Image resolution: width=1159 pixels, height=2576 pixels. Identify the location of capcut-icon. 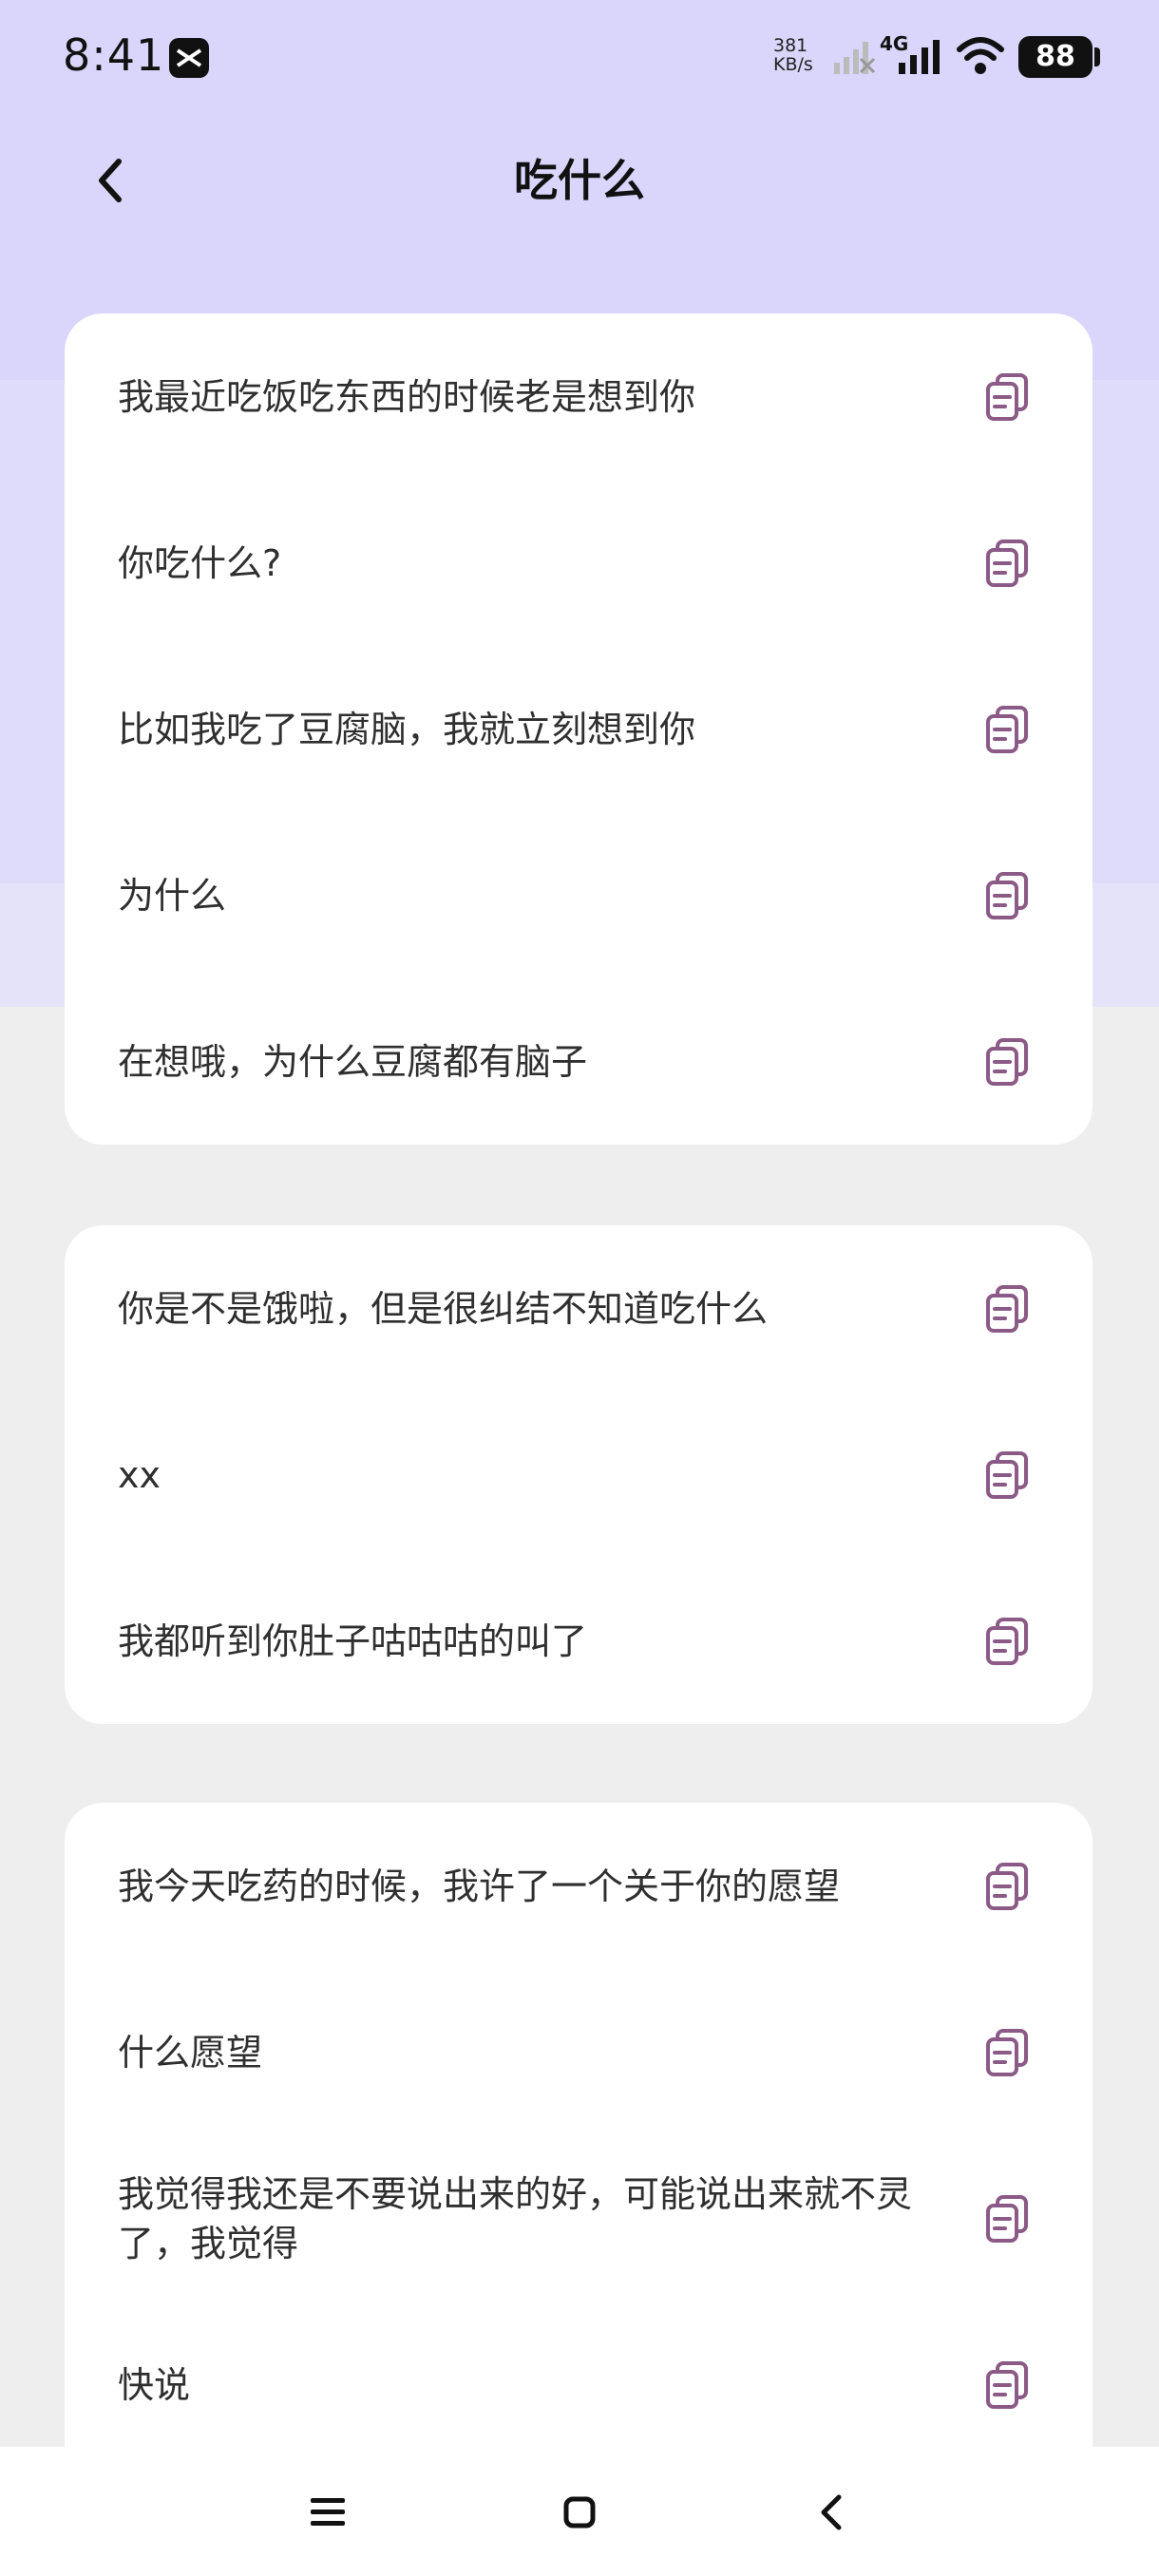
(189, 58).